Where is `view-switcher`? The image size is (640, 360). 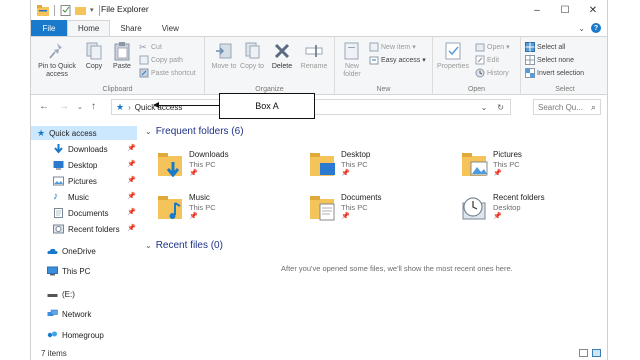
view-switcher is located at coordinates (590, 353).